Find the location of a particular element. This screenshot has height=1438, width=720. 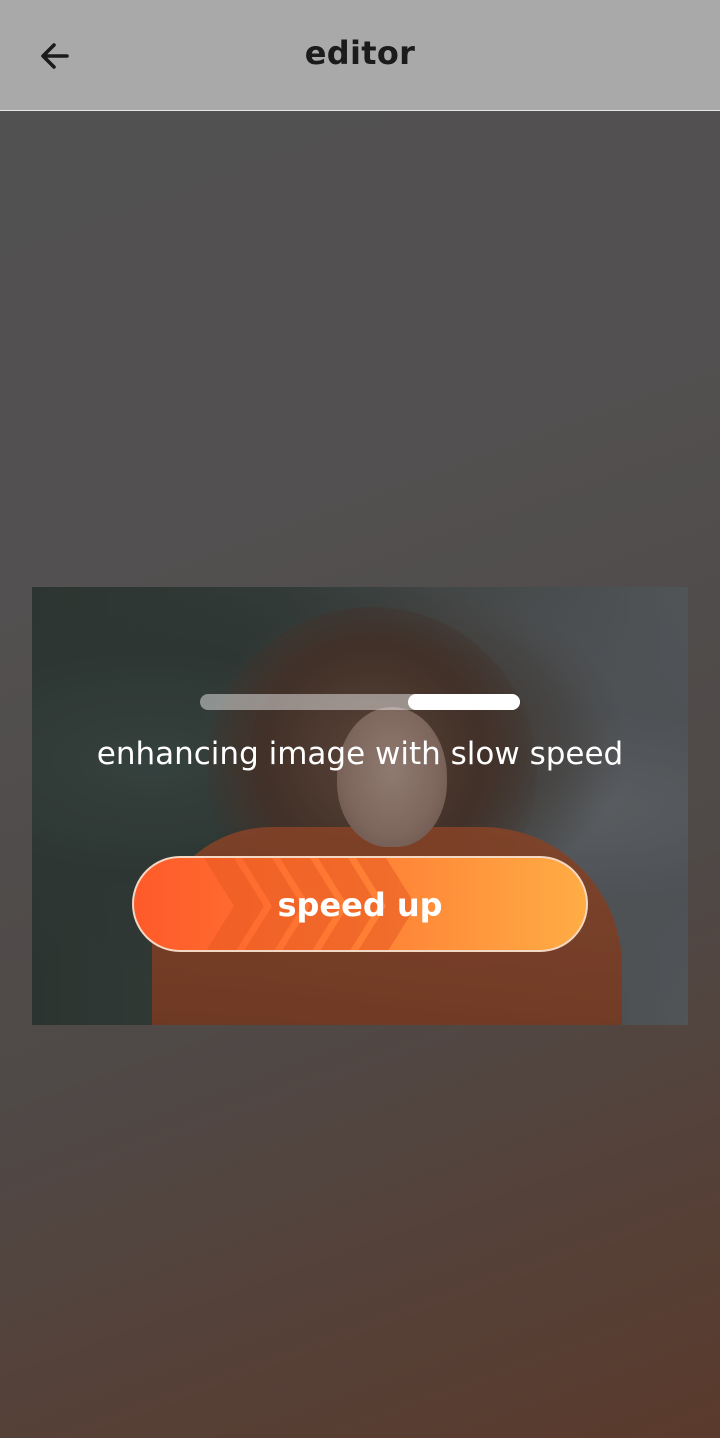

speed-up-label: speed up is located at coordinates (360, 905).